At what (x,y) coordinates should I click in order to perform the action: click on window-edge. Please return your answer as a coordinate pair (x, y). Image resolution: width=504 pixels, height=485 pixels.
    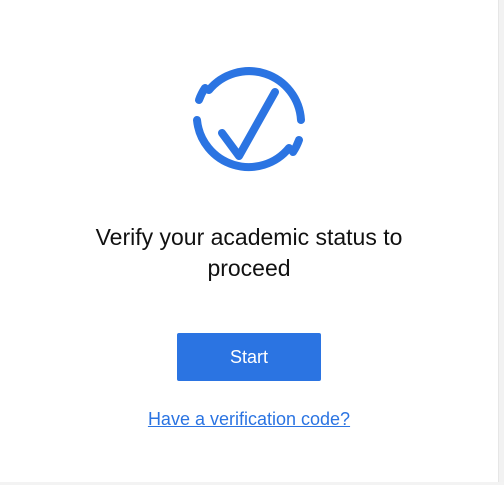
    Looking at the image, I should click on (501, 242).